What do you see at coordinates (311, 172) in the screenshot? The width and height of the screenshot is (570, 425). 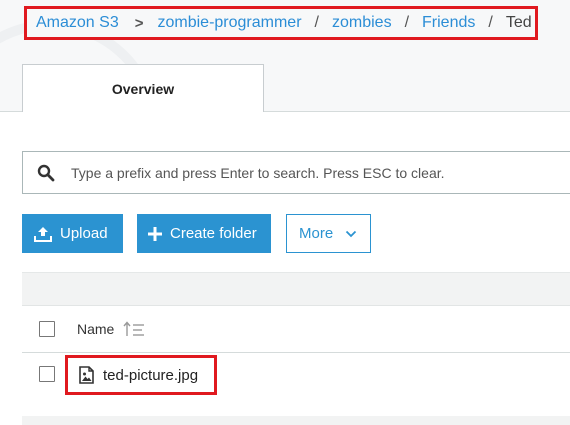 I see `search-input` at bounding box center [311, 172].